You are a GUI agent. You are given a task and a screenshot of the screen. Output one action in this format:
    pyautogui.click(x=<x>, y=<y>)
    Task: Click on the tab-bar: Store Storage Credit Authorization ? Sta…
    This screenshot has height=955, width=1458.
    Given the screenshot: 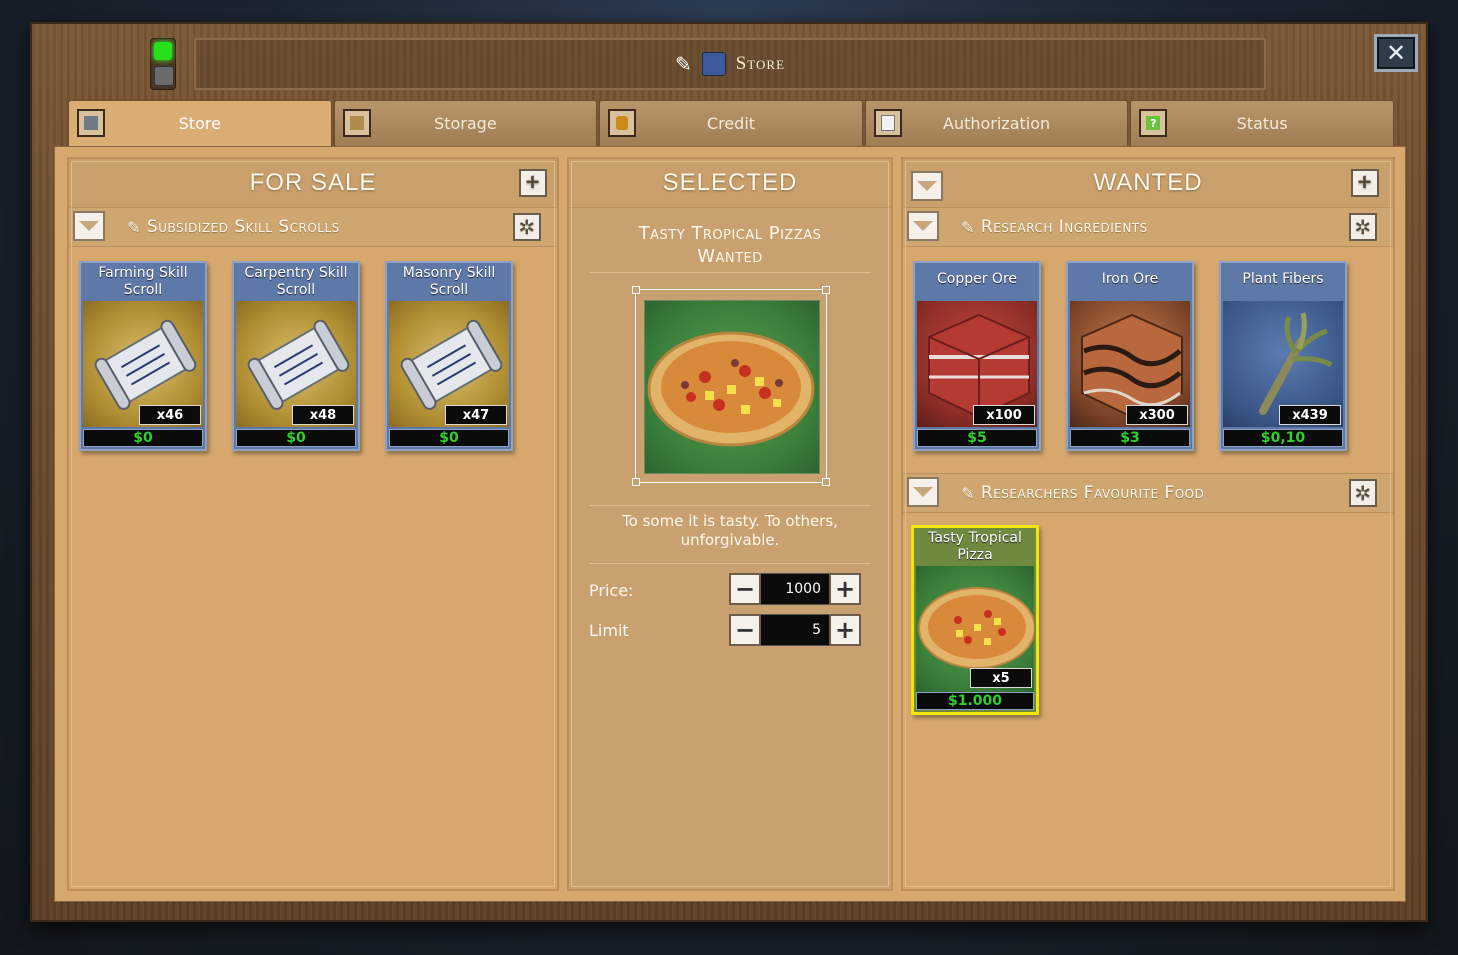 What is the action you would take?
    pyautogui.click(x=731, y=123)
    